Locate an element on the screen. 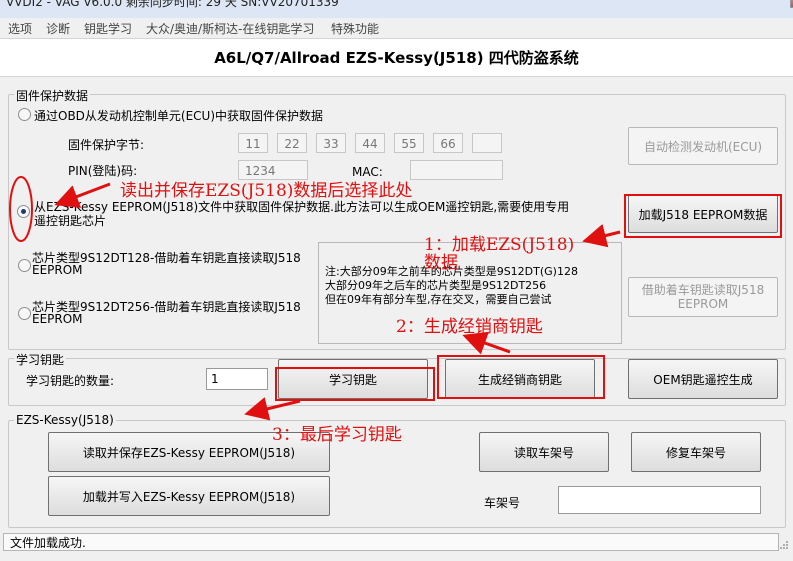  annotation-step2: 2：生成经销商钥匙 is located at coordinates (469, 327).